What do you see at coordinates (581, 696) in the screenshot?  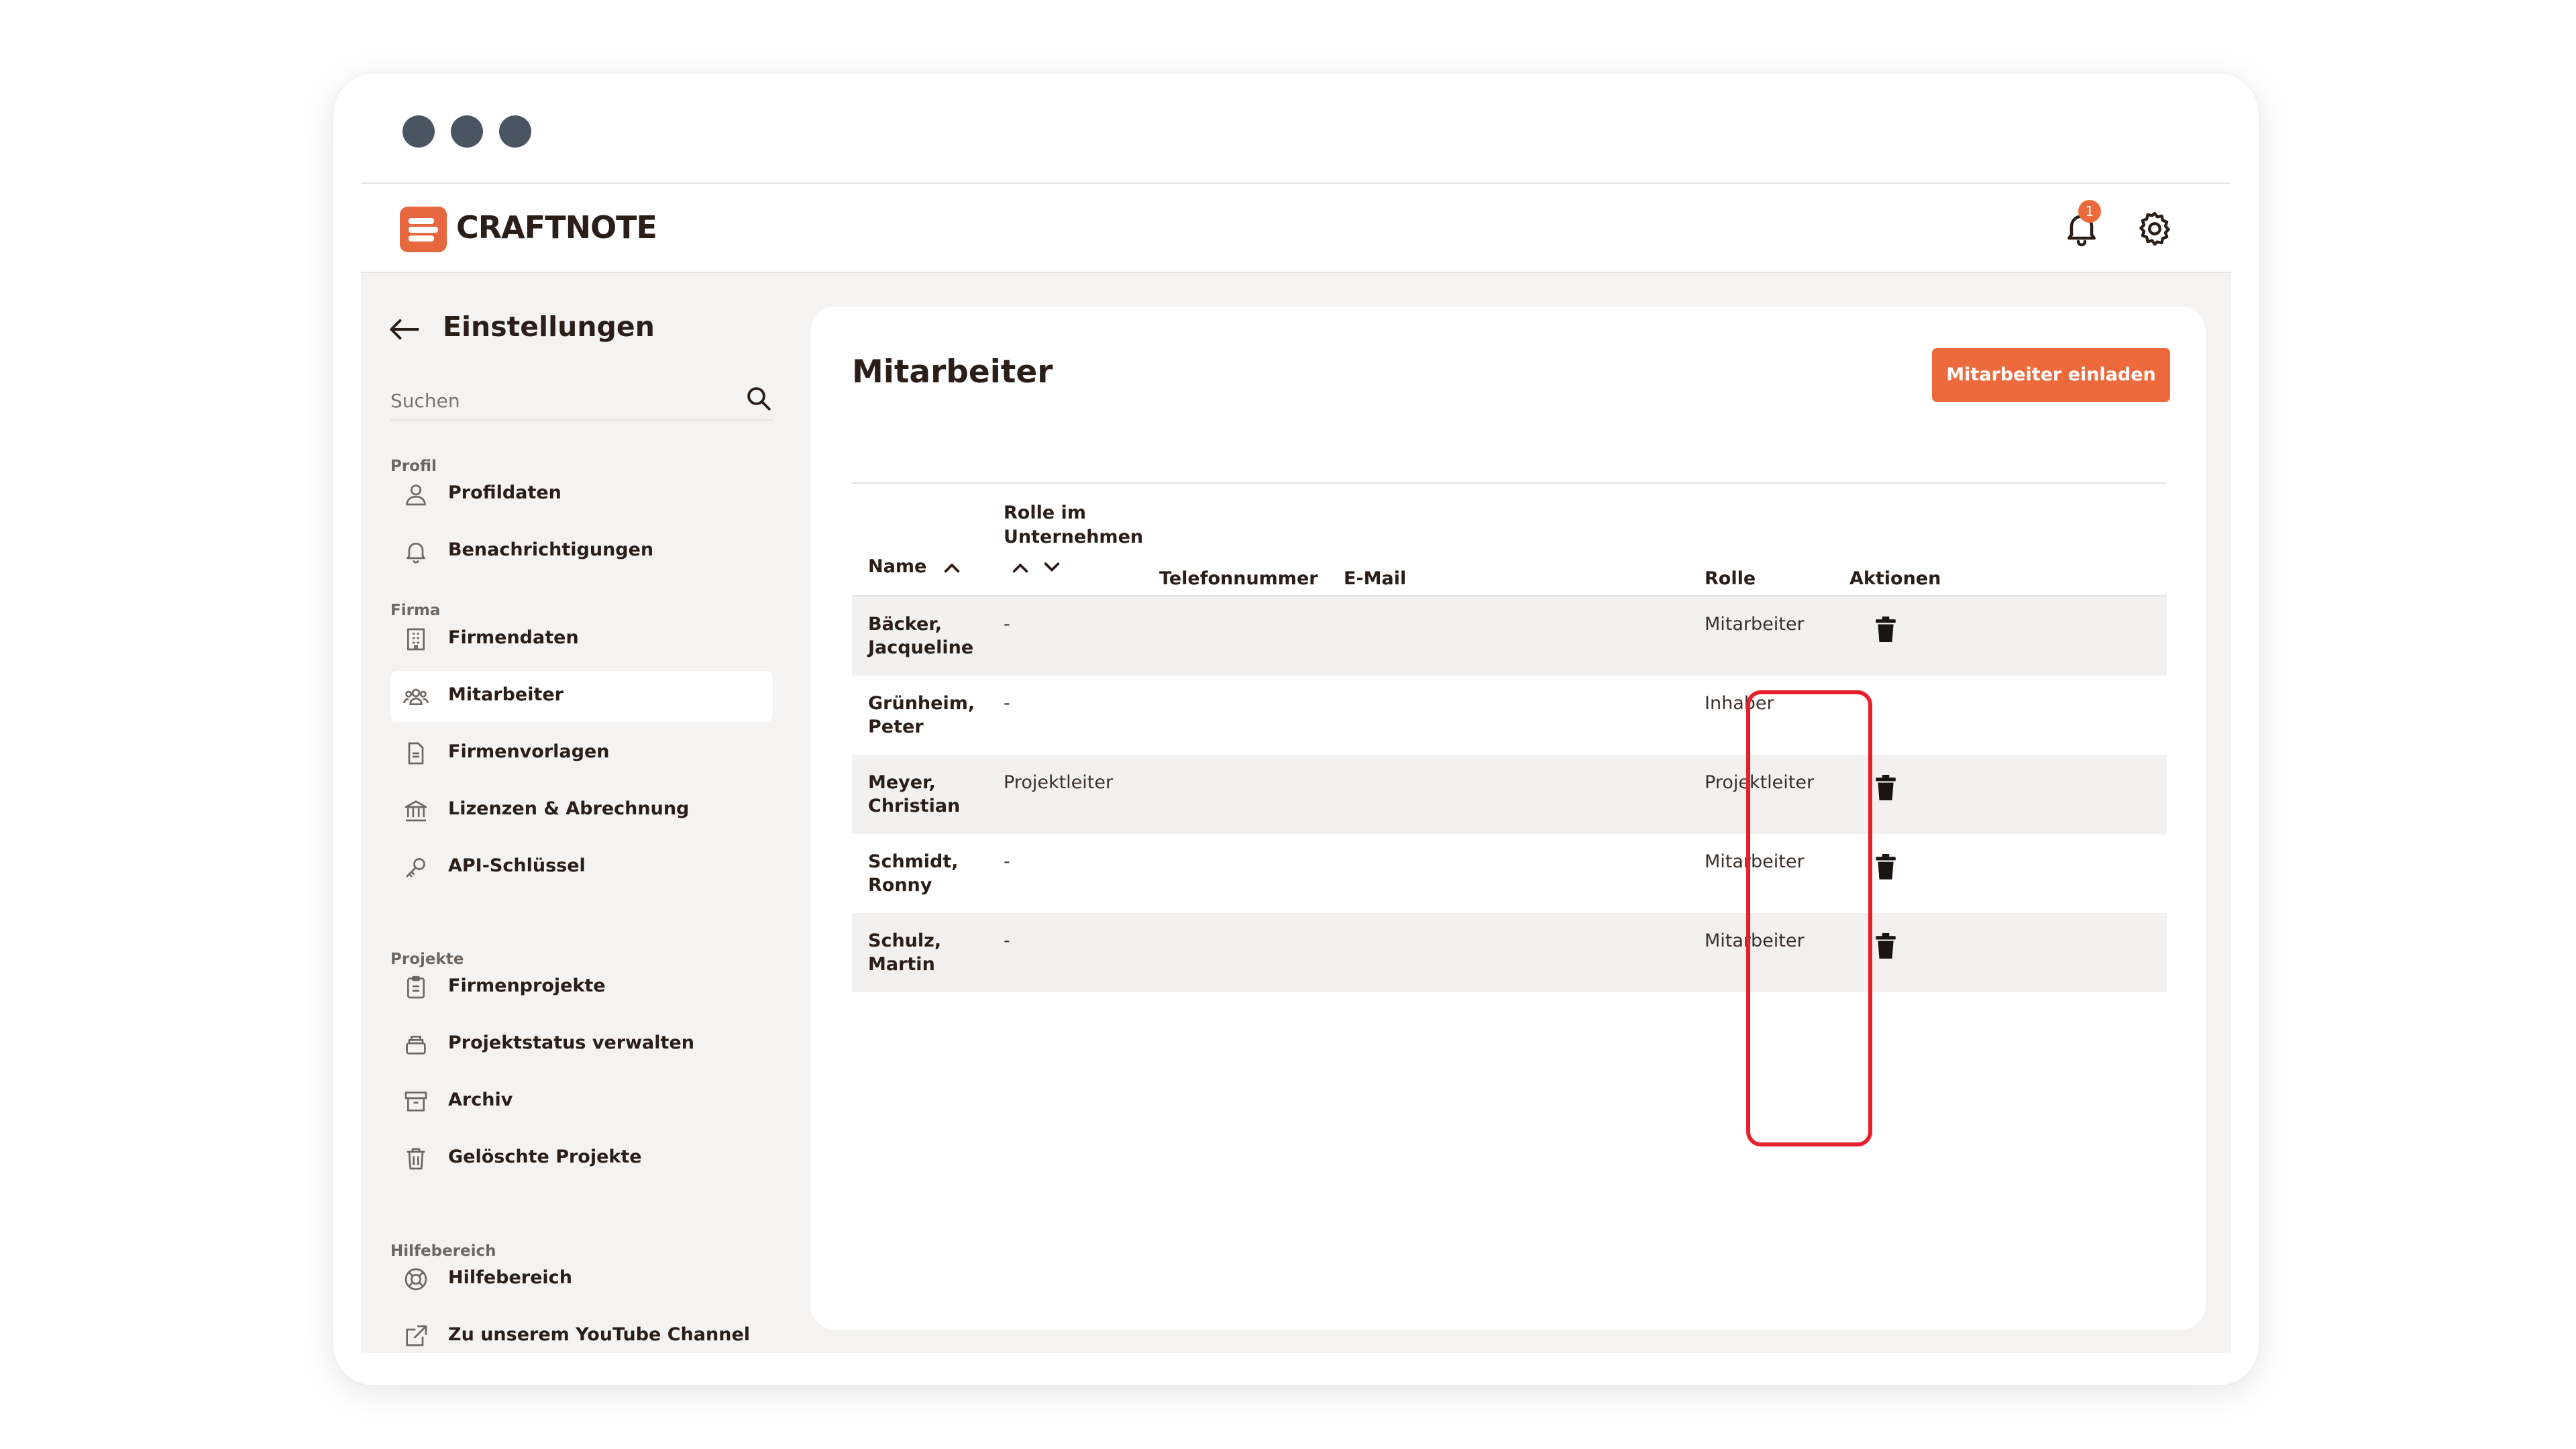 I see `sidebar-item-mitarbeiter: Mitarbeiter` at bounding box center [581, 696].